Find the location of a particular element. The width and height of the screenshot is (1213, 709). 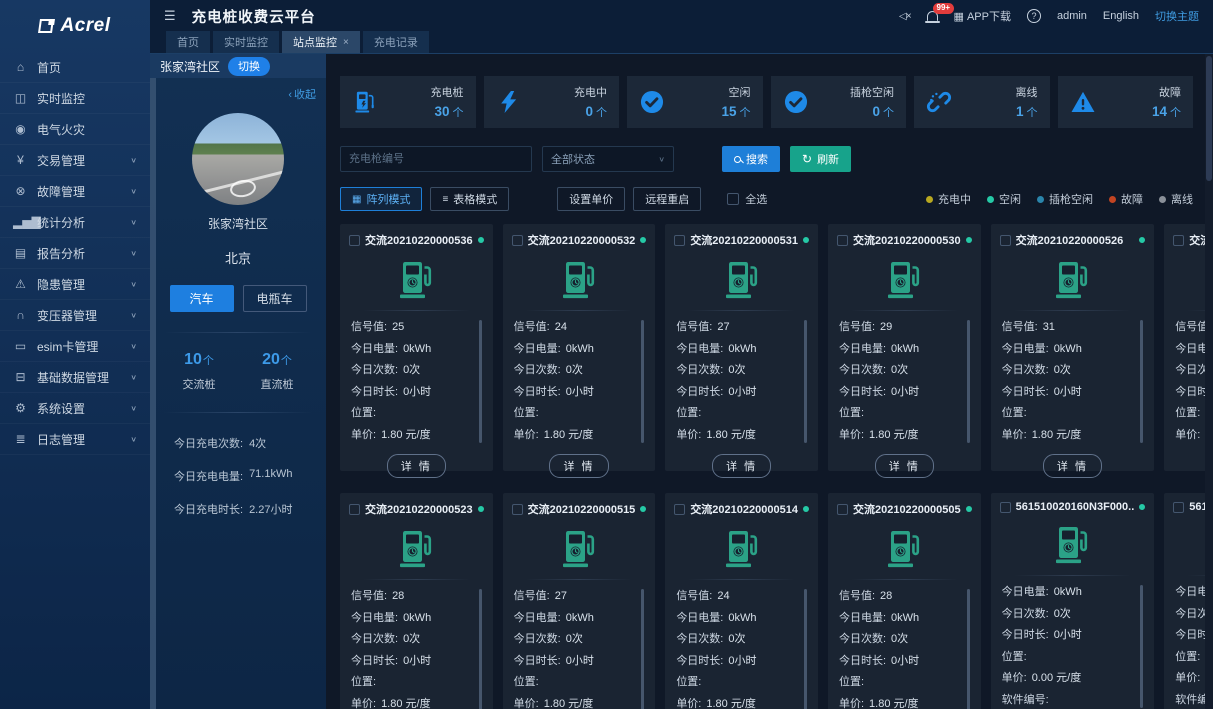

charger-field-label: 信号值: is located at coordinates (531, 327).